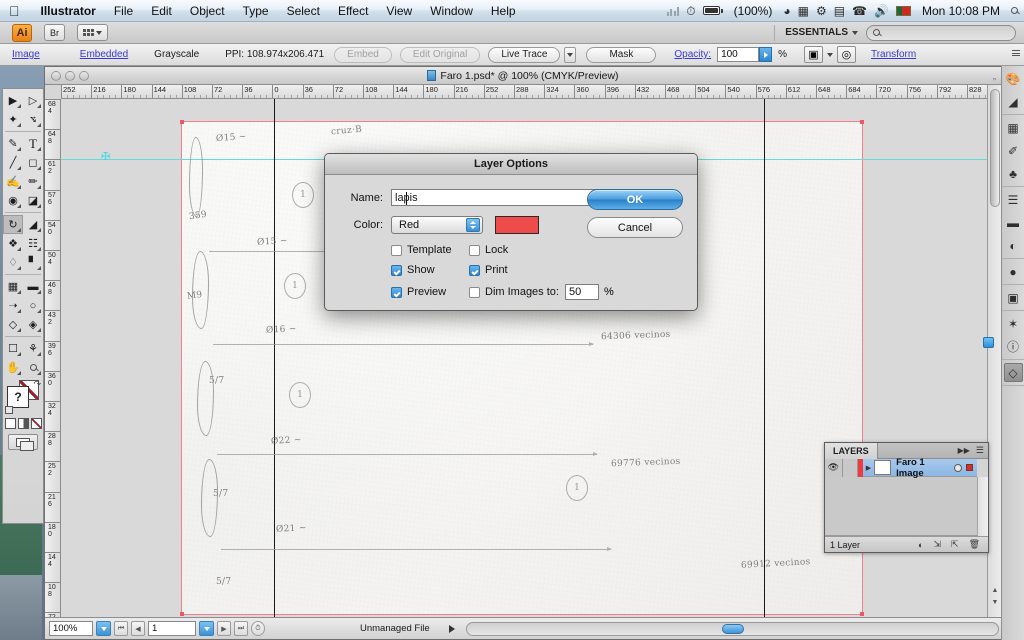 This screenshot has width=1024, height=640. Describe the element at coordinates (839, 11) in the screenshot. I see `screen-sharing-icon: ▤` at that location.